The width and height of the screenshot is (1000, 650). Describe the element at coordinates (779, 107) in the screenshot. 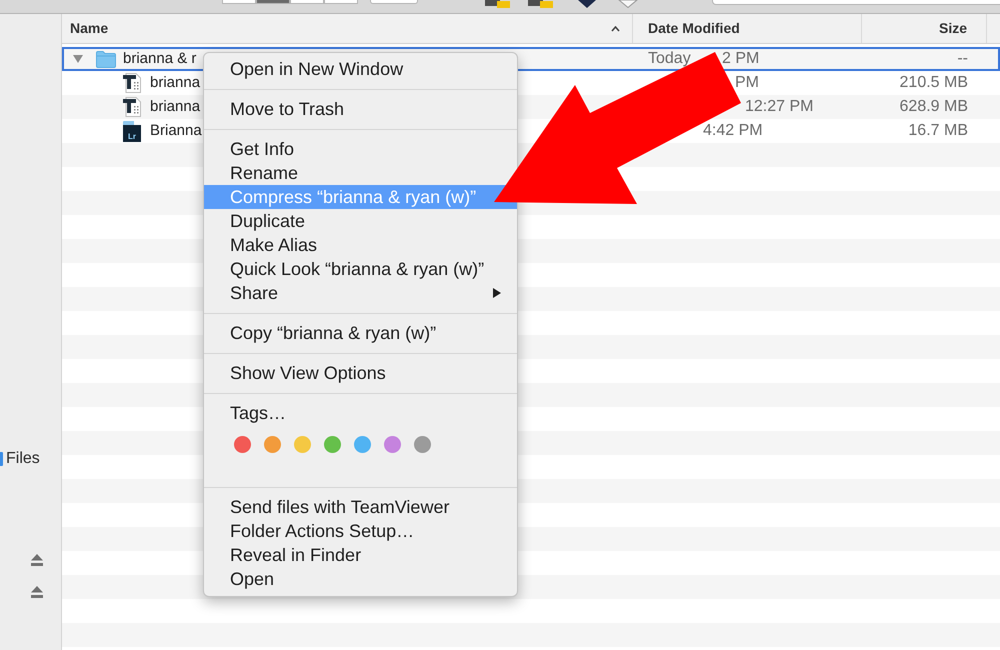

I see `date-modified: 12:27 PM` at that location.